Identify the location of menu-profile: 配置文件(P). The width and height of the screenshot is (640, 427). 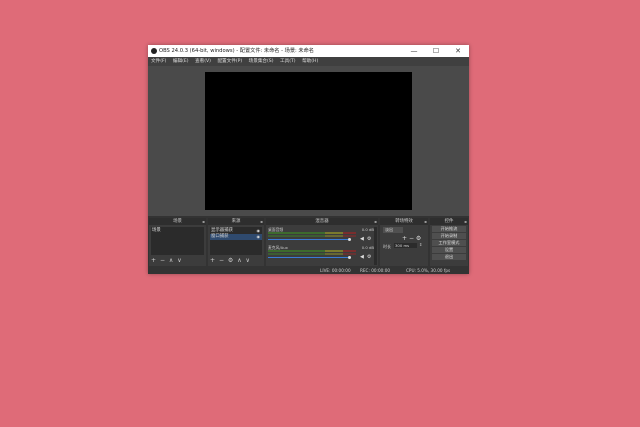
(229, 61).